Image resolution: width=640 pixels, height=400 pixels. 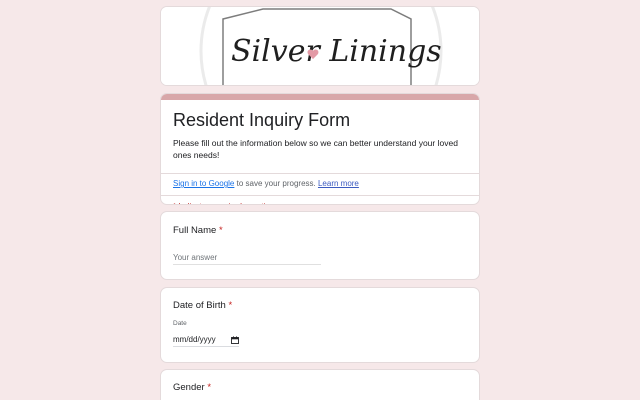 What do you see at coordinates (320, 245) in the screenshot?
I see `question-full-name: Full Name *` at bounding box center [320, 245].